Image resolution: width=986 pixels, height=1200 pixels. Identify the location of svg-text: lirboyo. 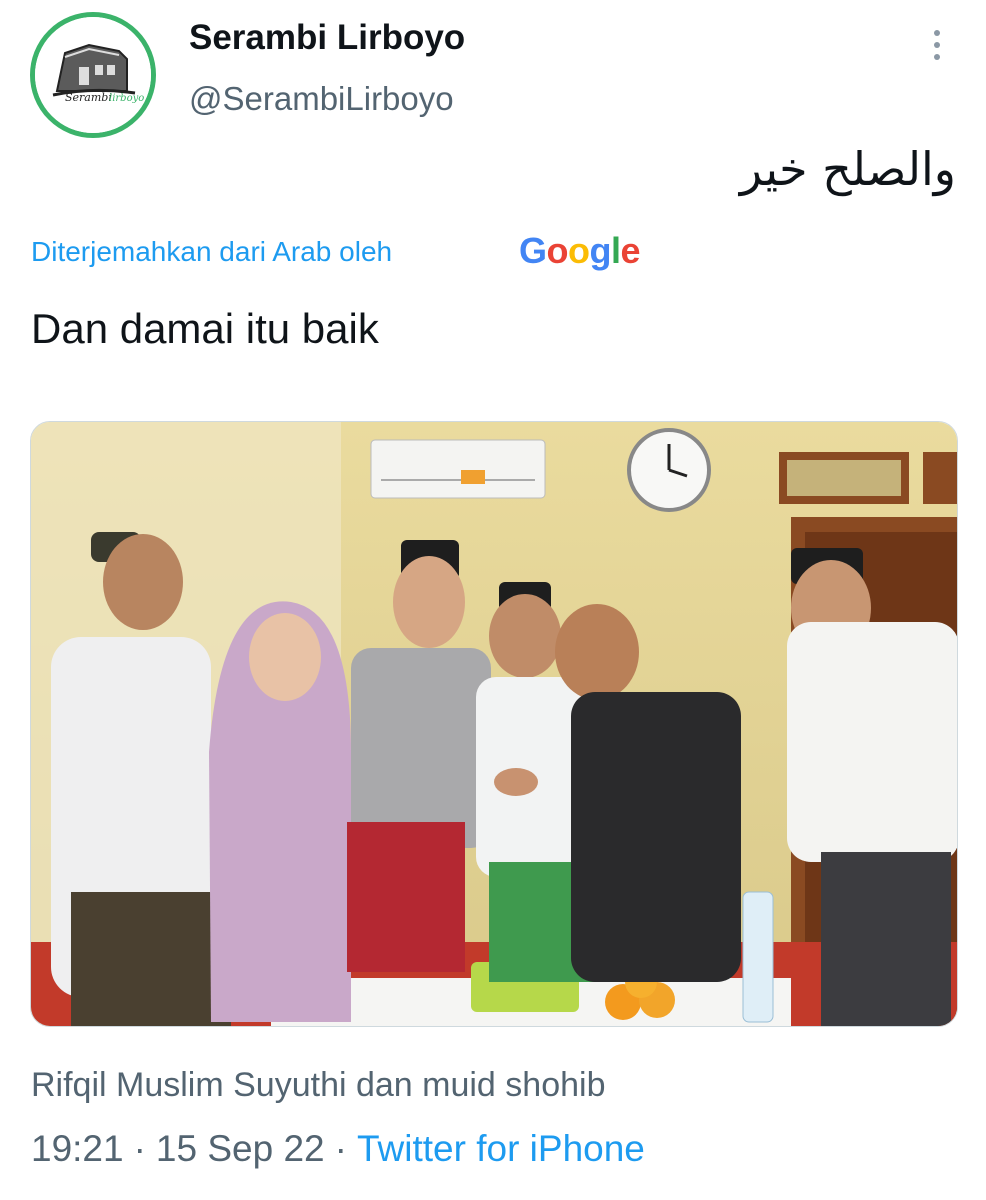
(126, 98).